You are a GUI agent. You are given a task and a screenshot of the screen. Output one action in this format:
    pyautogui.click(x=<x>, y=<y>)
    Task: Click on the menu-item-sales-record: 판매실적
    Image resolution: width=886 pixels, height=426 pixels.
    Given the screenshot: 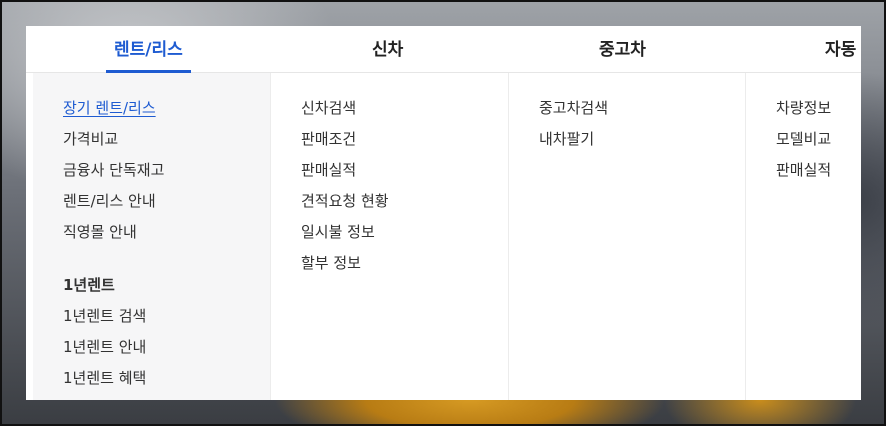 What is the action you would take?
    pyautogui.click(x=345, y=170)
    